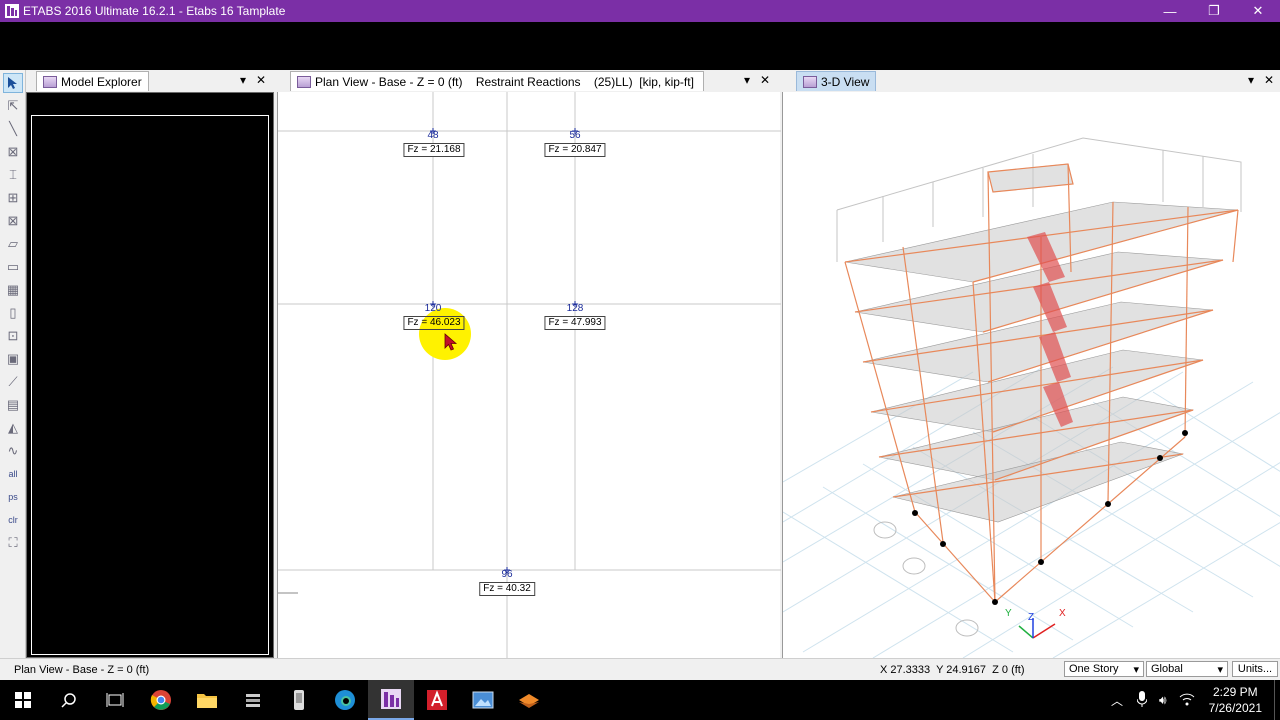  What do you see at coordinates (483, 700) in the screenshot?
I see `photos-icon` at bounding box center [483, 700].